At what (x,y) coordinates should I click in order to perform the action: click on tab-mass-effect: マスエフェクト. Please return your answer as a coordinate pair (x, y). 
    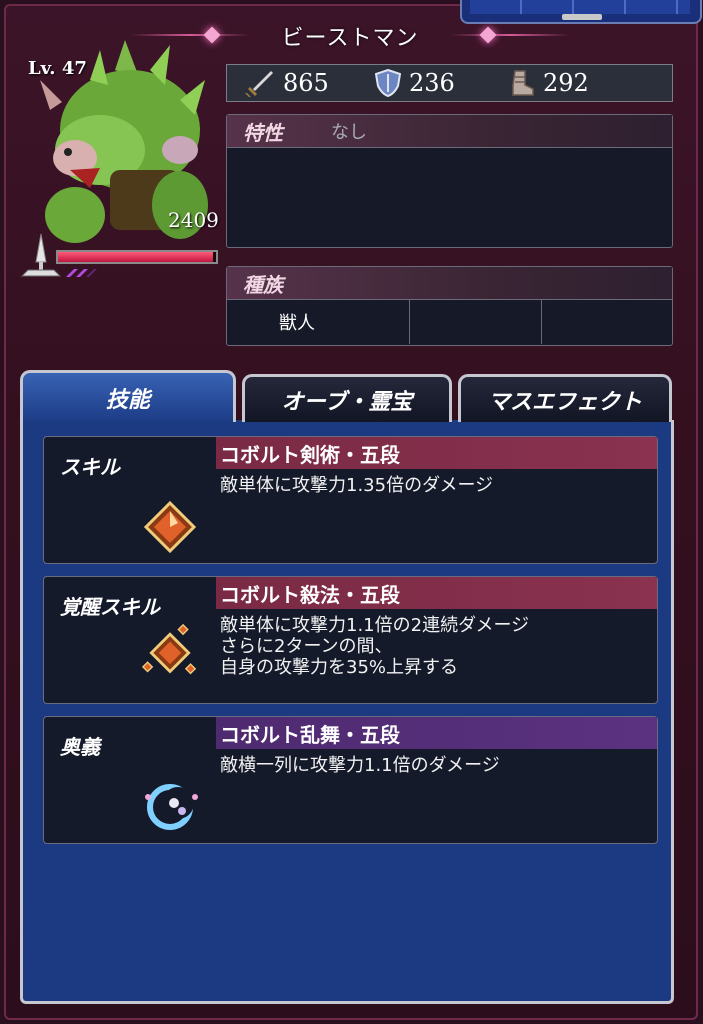
    Looking at the image, I should click on (565, 398).